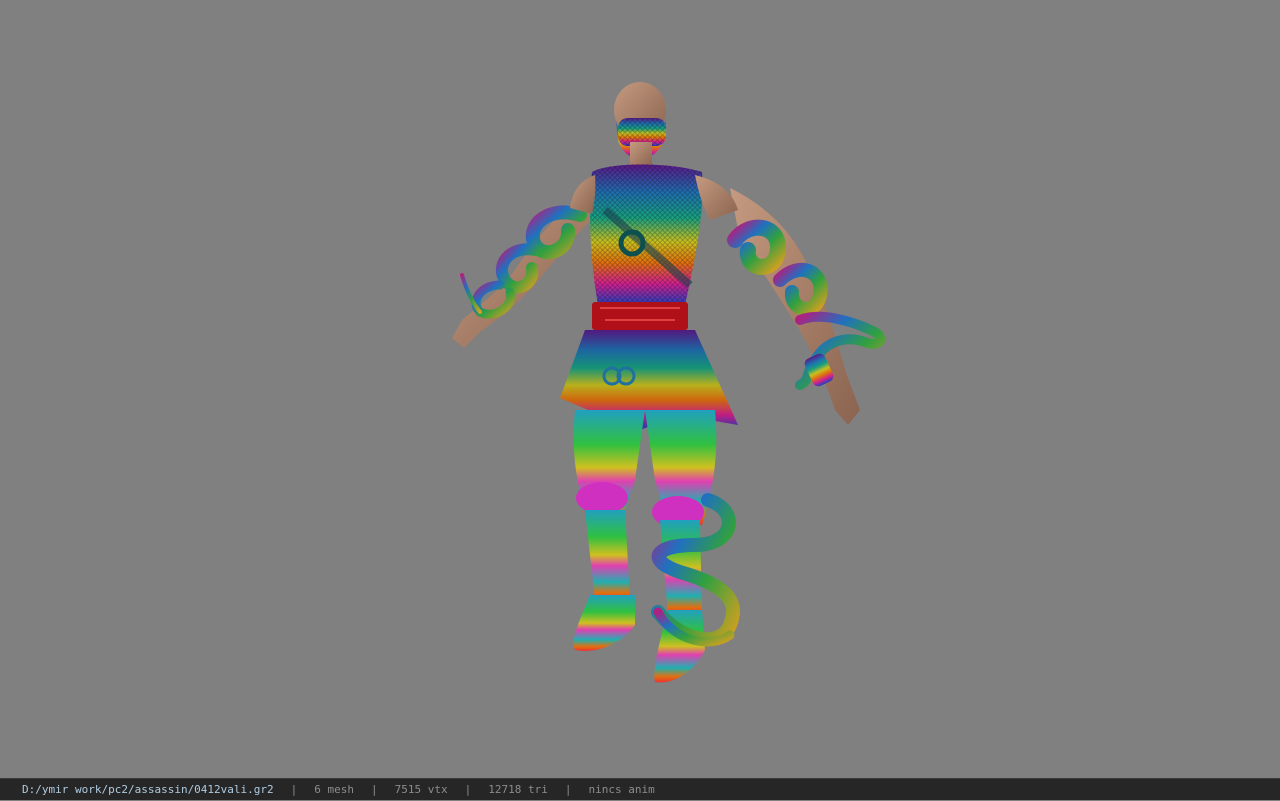 The image size is (1280, 801). I want to click on triangle-count: 12718 tri, so click(518, 789).